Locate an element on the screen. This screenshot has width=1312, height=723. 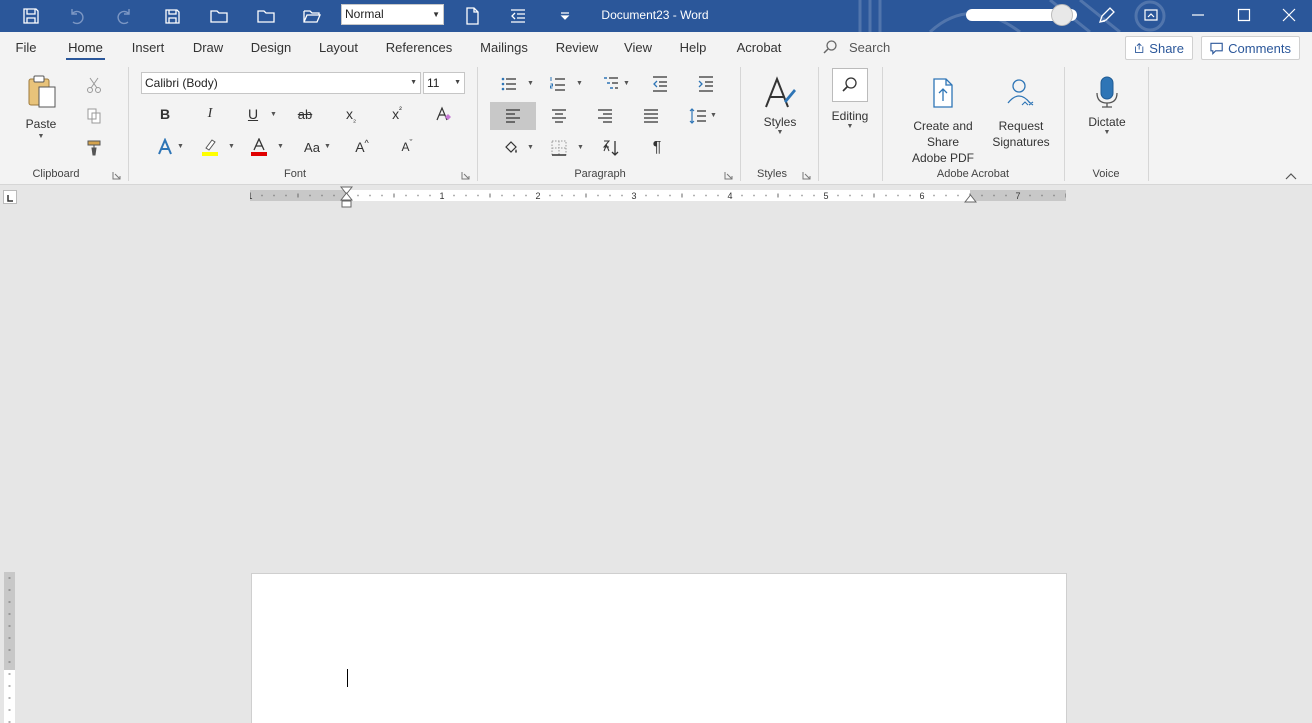
cut-button is located at coordinates (94, 85).